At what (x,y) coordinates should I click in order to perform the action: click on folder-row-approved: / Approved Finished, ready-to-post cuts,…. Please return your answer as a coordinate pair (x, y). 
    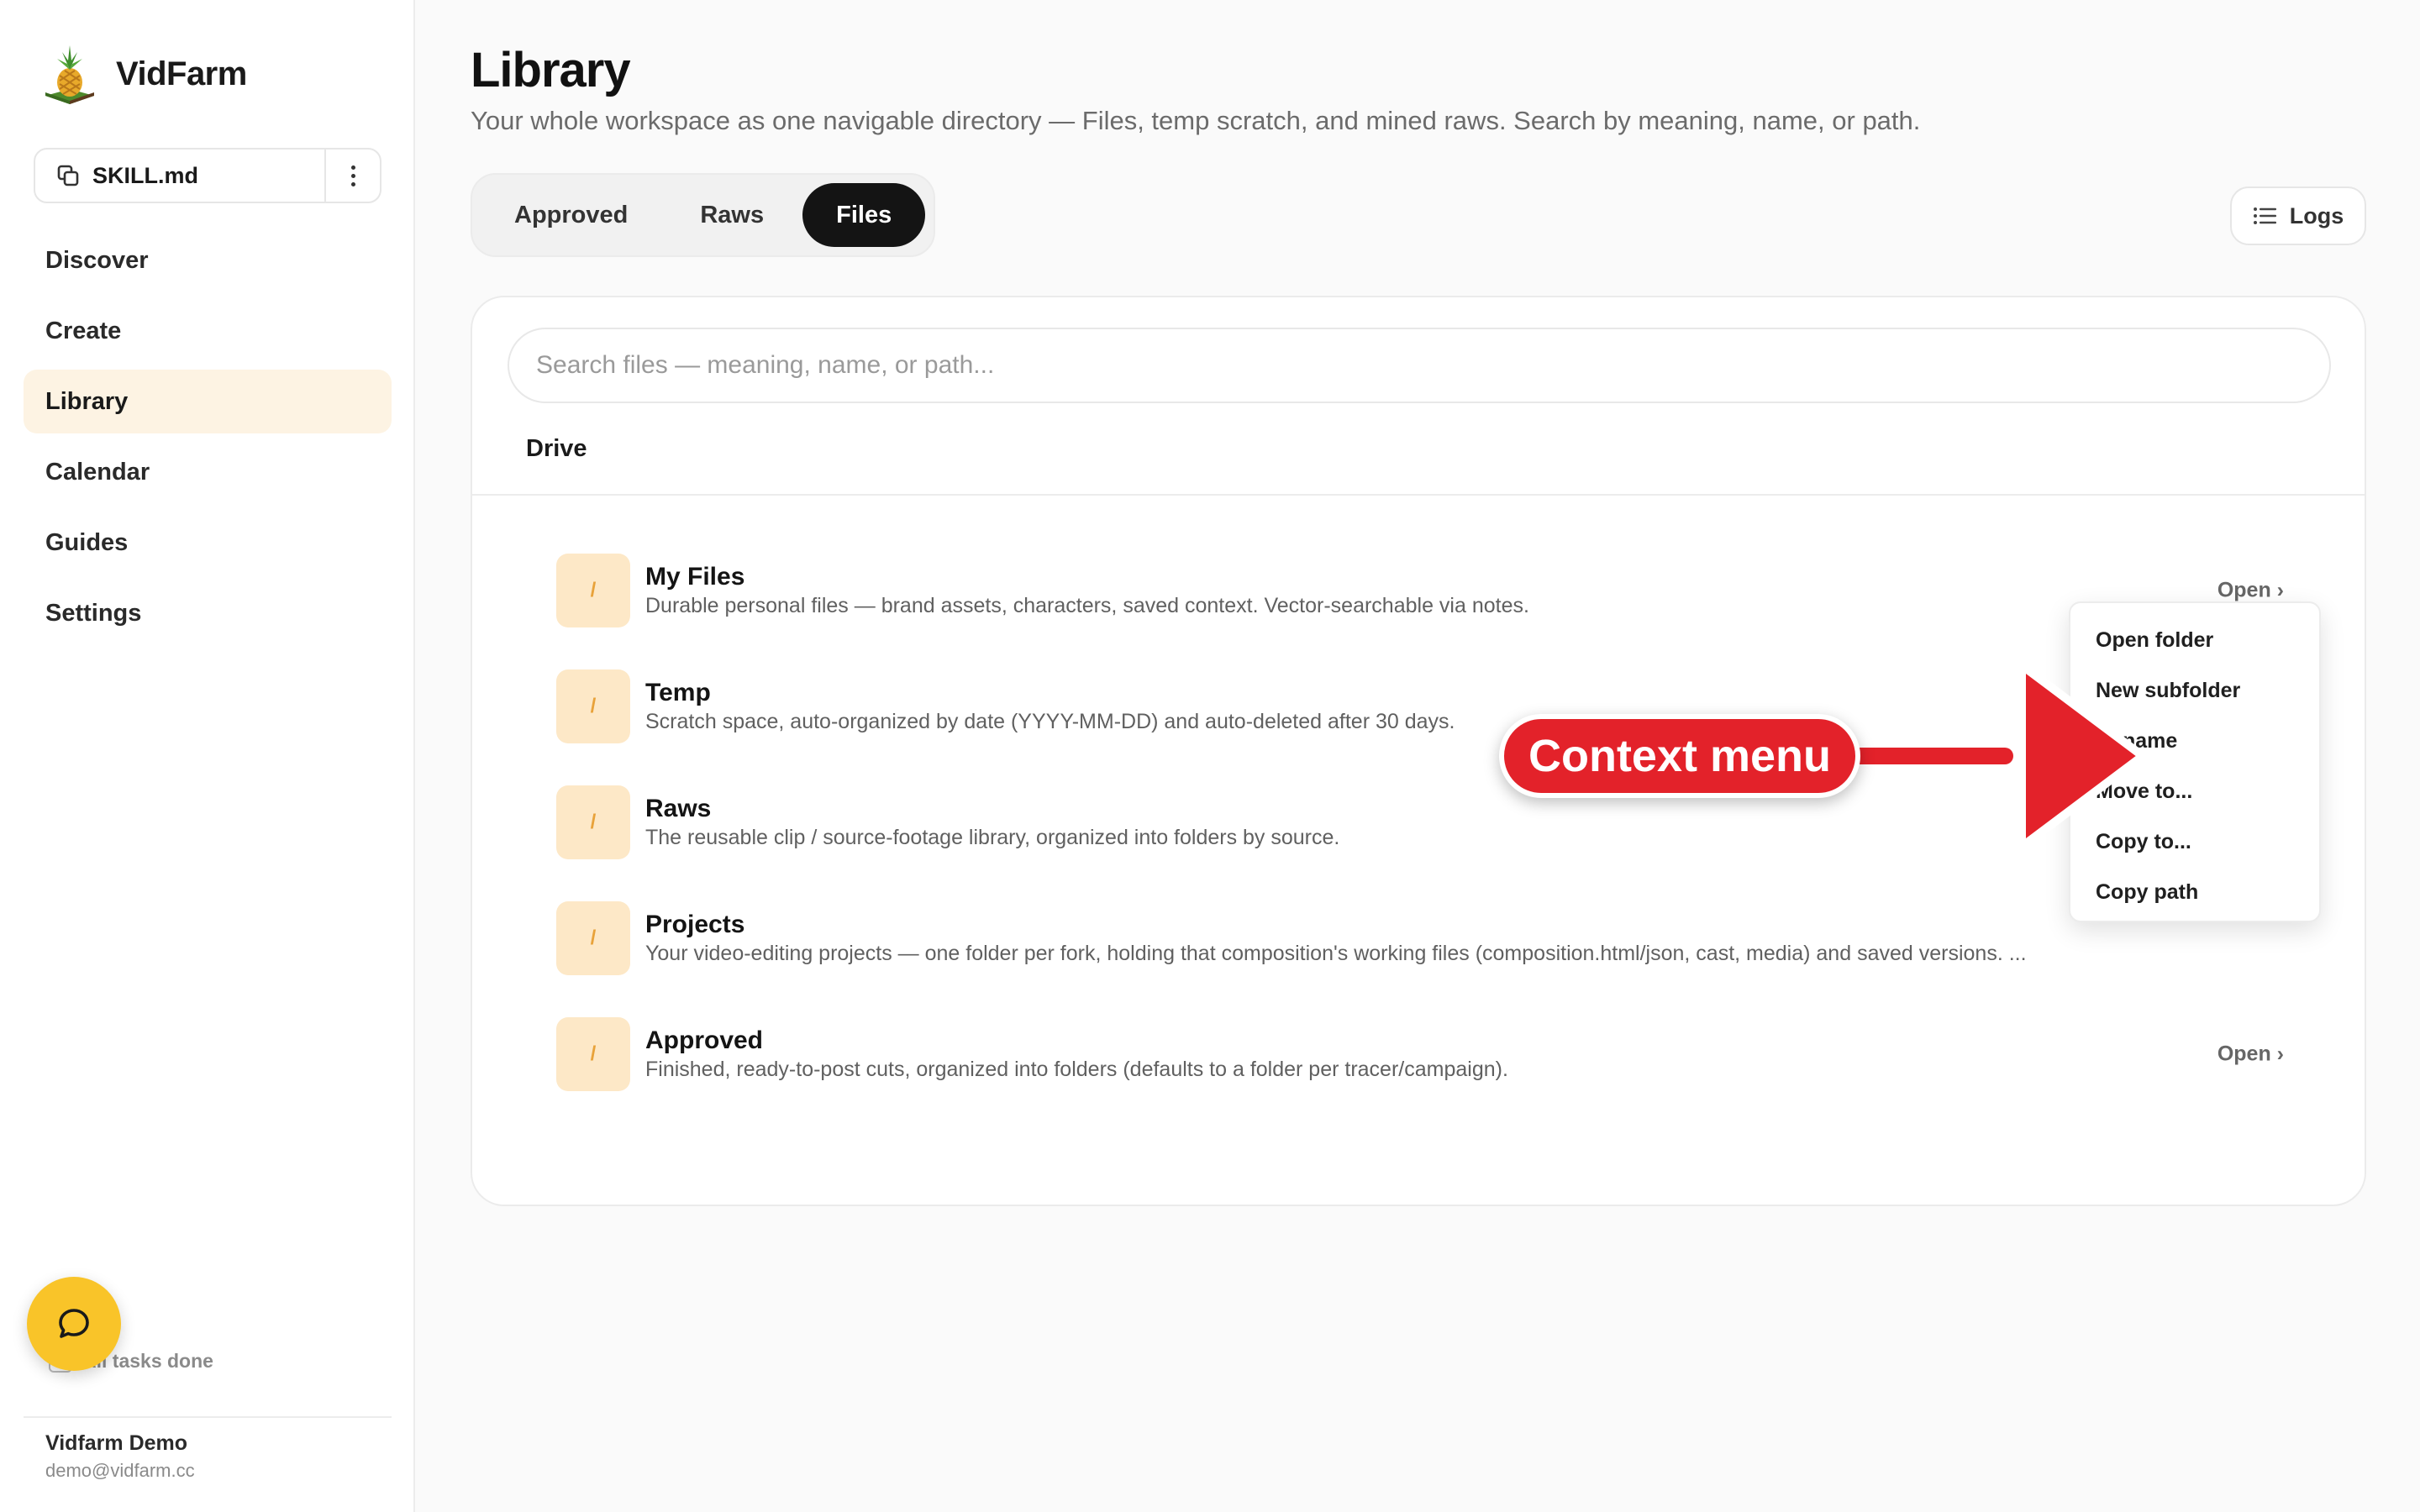
    Looking at the image, I should click on (1420, 1054).